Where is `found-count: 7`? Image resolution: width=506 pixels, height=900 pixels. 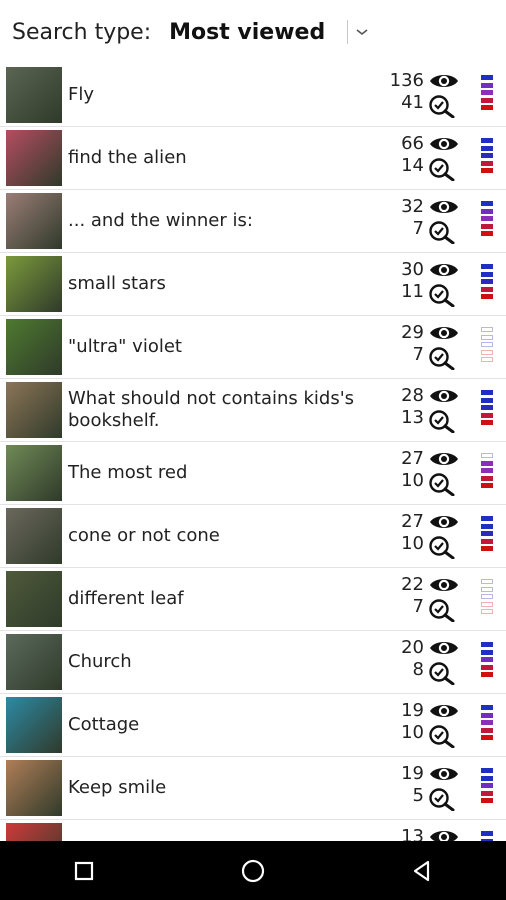
found-count: 7 is located at coordinates (418, 228).